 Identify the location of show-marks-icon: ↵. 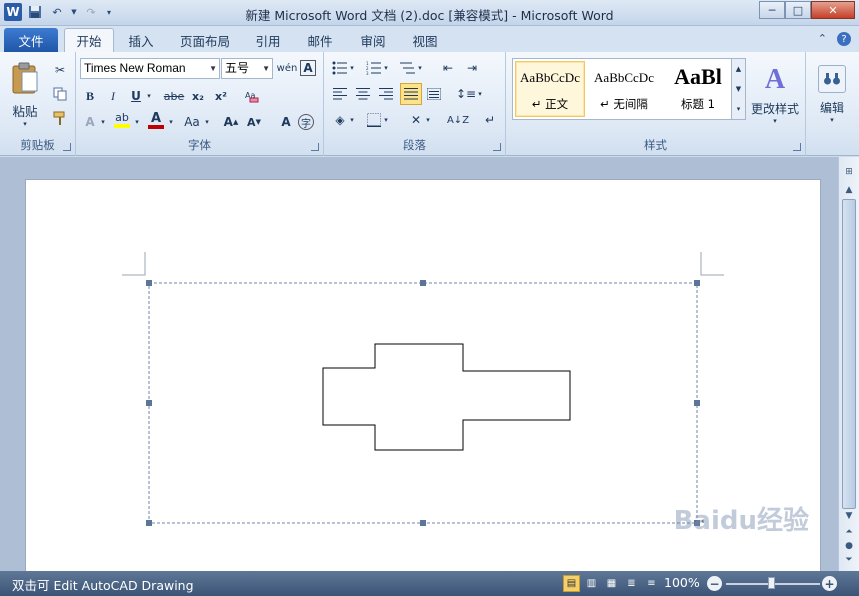
(490, 120).